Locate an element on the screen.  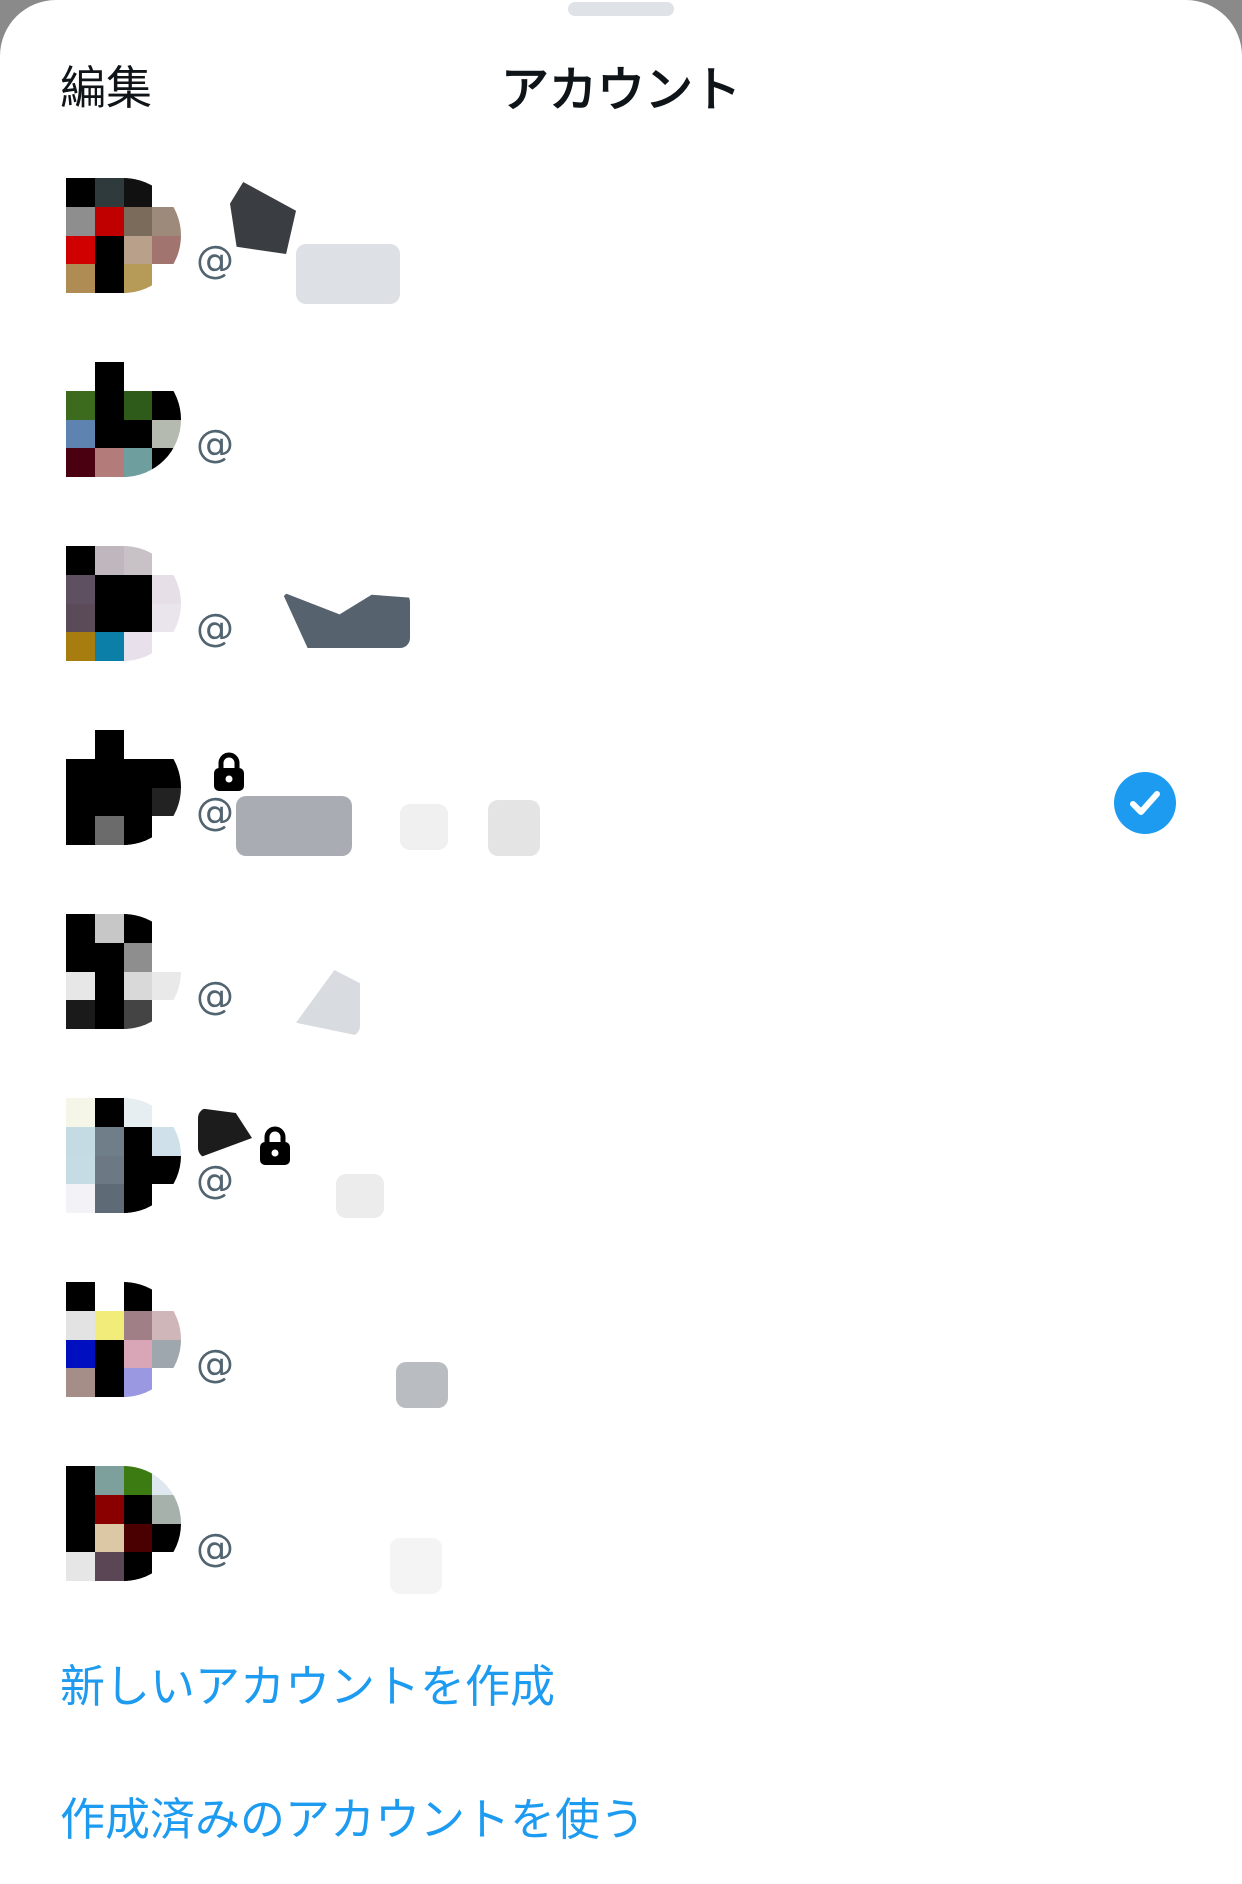
sheet-grabber-handle is located at coordinates (621, 9).